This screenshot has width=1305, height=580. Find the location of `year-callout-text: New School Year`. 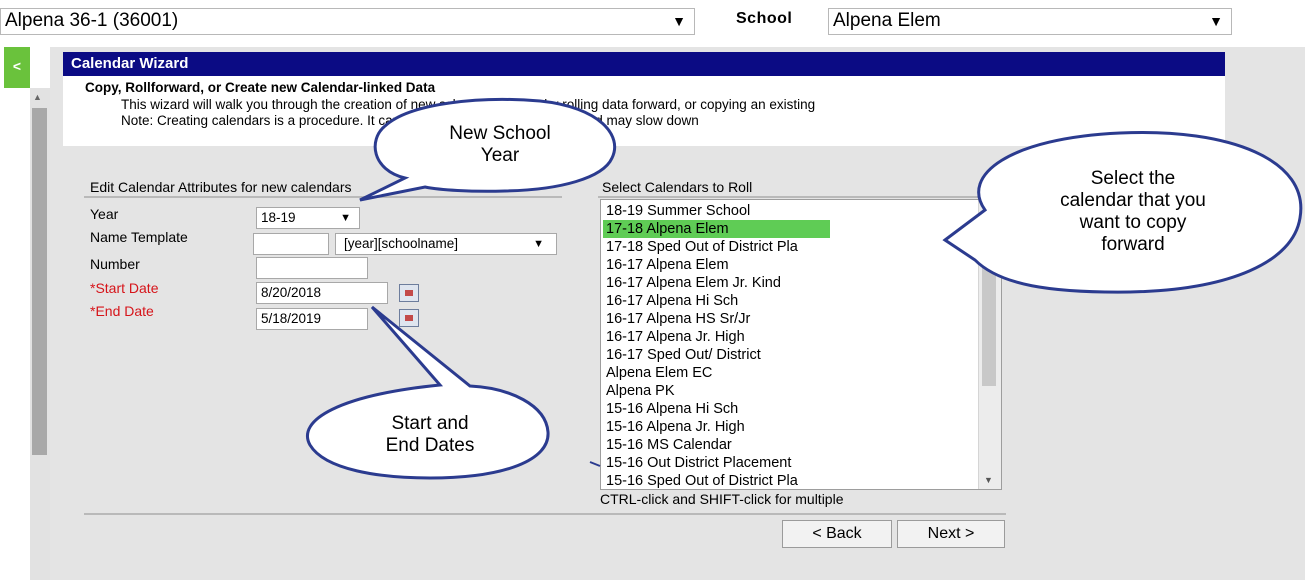

year-callout-text: New School Year is located at coordinates (500, 145).